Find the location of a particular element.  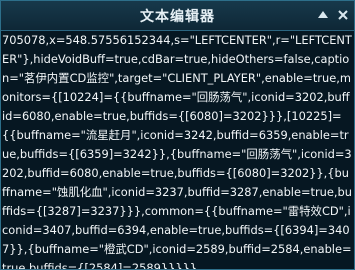

close-x-icon is located at coordinates (343, 15).